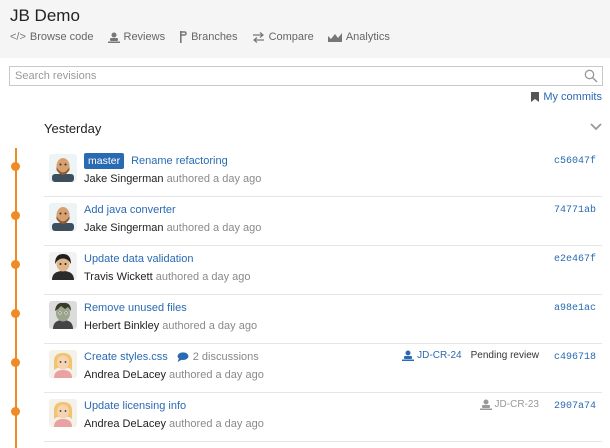 This screenshot has height=448, width=610. Describe the element at coordinates (45, 15) in the screenshot. I see `project-title: JB Demo` at that location.